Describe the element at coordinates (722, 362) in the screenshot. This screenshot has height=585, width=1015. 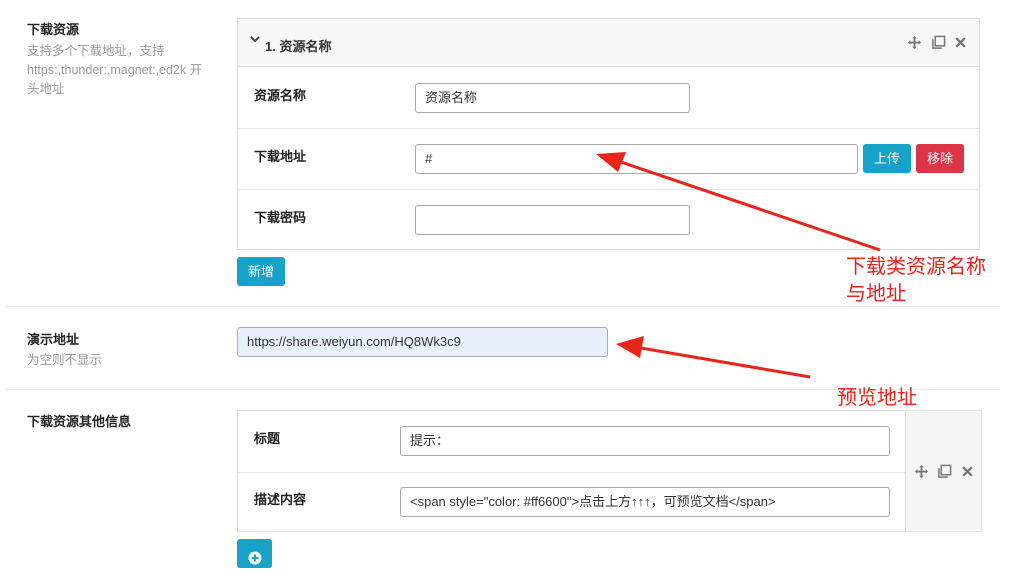
I see `annotation-arrow-preview` at that location.